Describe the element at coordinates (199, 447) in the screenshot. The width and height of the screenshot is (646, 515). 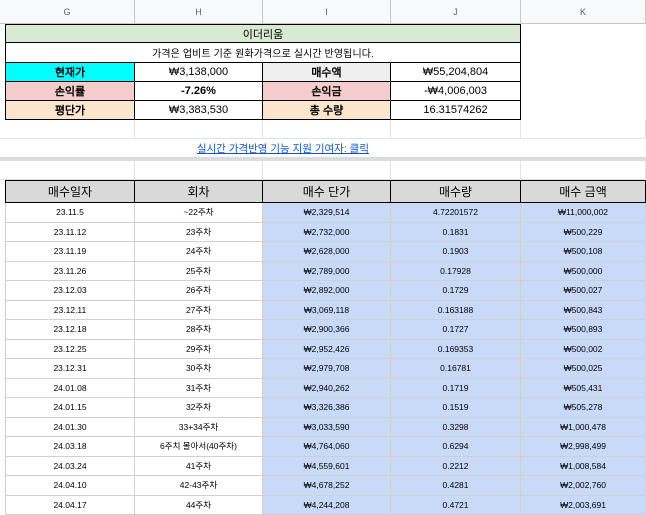
I see `round-cell: 6주치 몰아서(40주차)` at that location.